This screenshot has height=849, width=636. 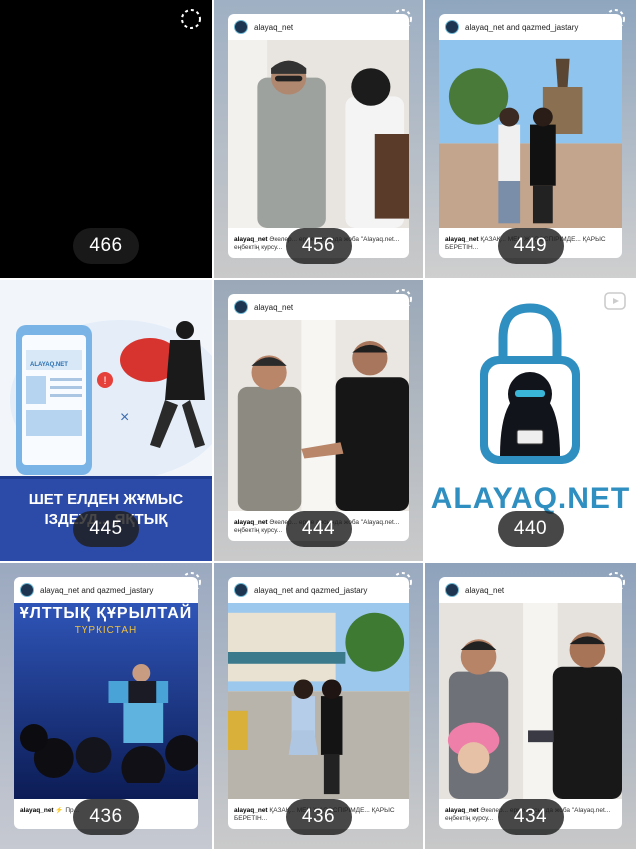 What do you see at coordinates (106, 529) in the screenshot?
I see `view-count-badge: 445` at bounding box center [106, 529].